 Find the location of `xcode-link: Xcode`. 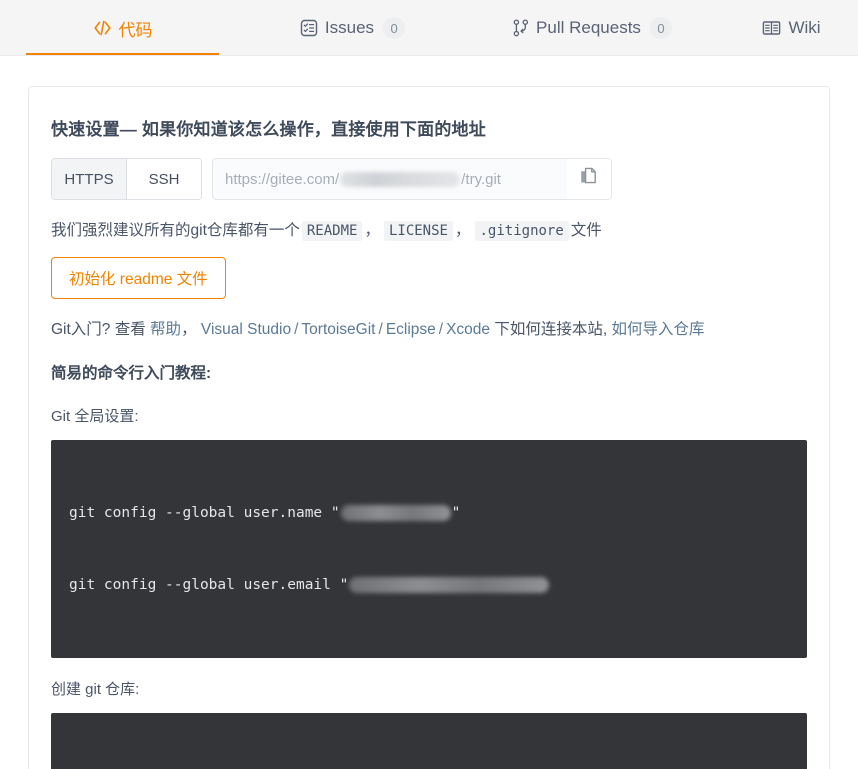

xcode-link: Xcode is located at coordinates (468, 329).